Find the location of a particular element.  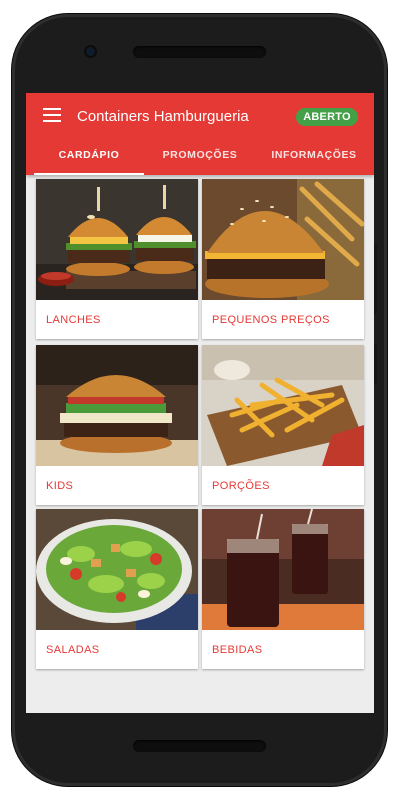

kids-burger-photo is located at coordinates (117, 405).